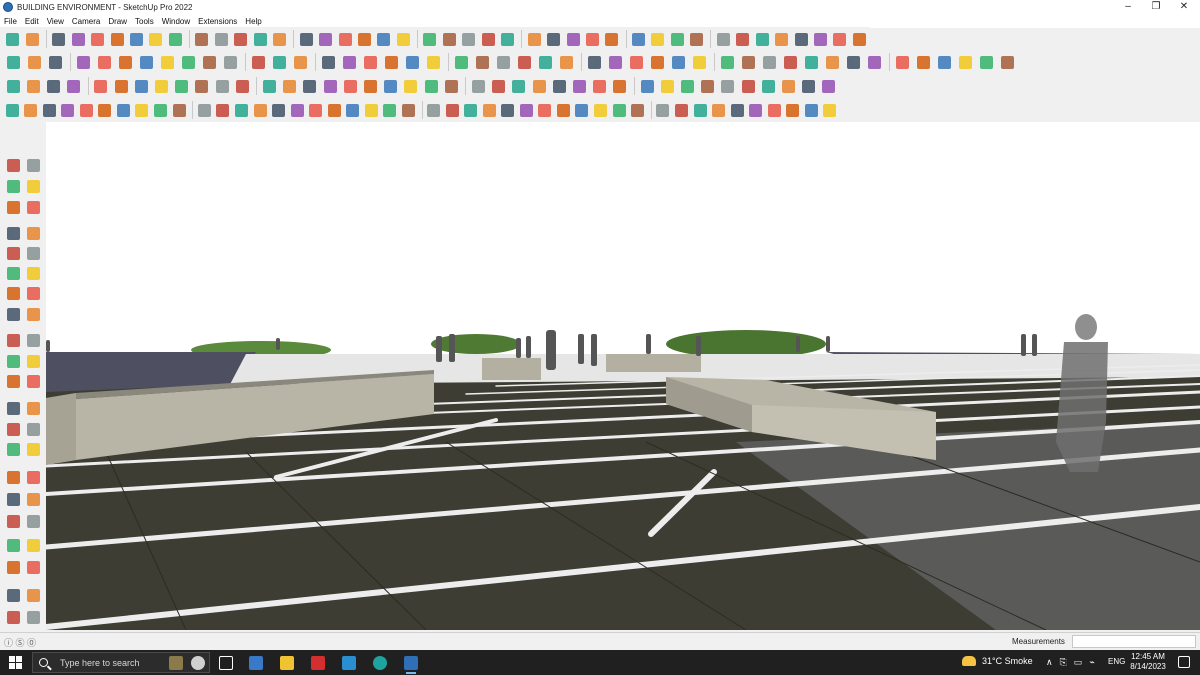 The width and height of the screenshot is (1200, 675). I want to click on start-button, so click(15, 662).